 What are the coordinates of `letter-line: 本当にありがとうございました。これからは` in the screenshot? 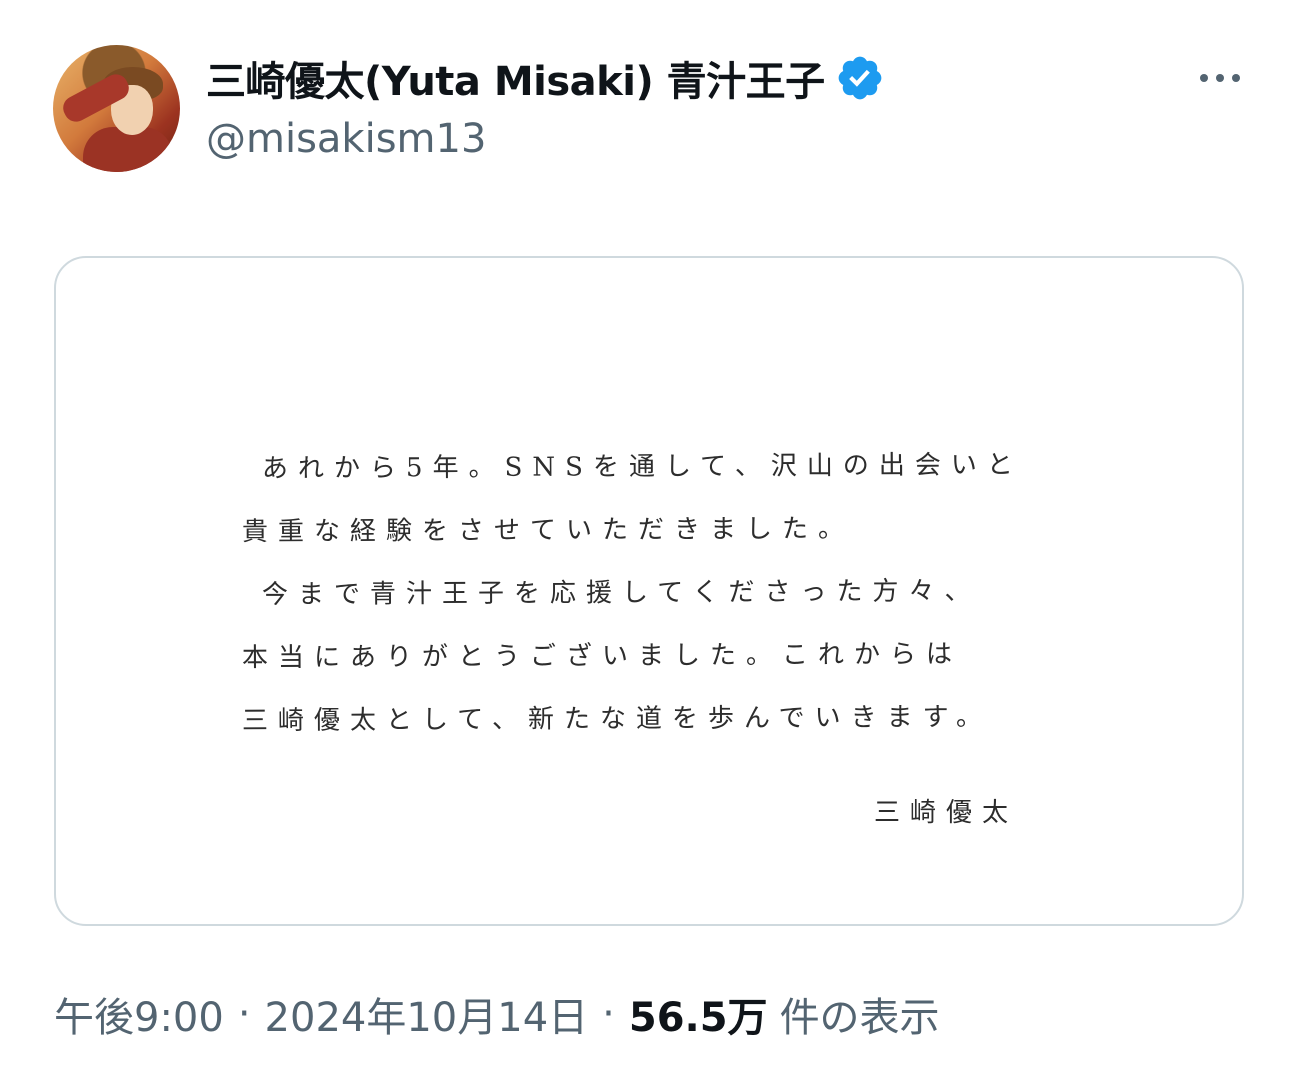 It's located at (602, 656).